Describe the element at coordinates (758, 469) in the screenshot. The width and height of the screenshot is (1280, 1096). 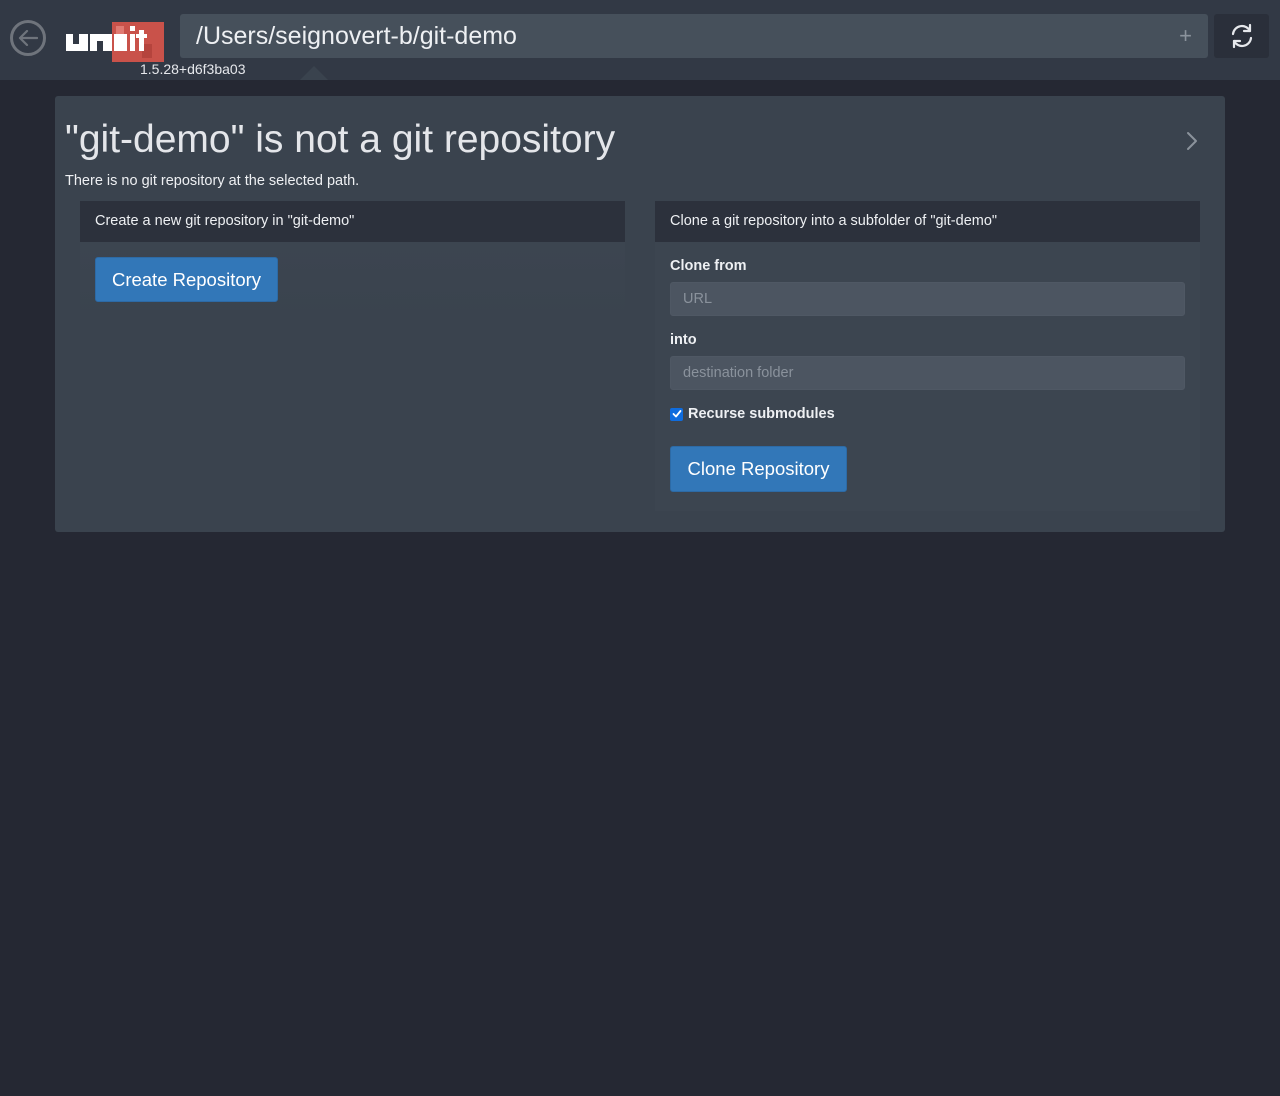
I see `clone-repository-button: Clone Repository` at that location.